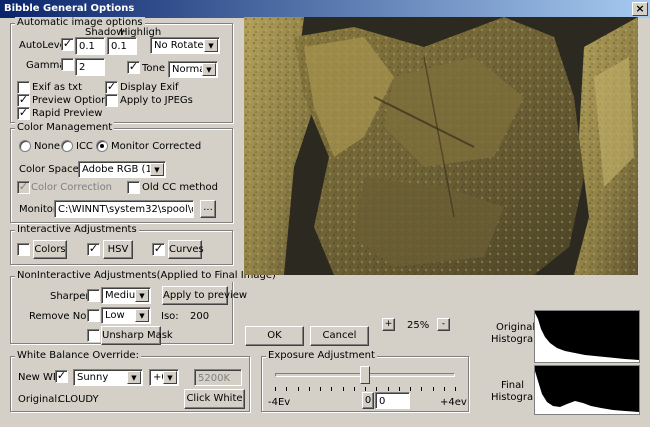  What do you see at coordinates (122, 169) in the screenshot?
I see `color-space-select: Adobe RGB (1998) ▼` at bounding box center [122, 169].